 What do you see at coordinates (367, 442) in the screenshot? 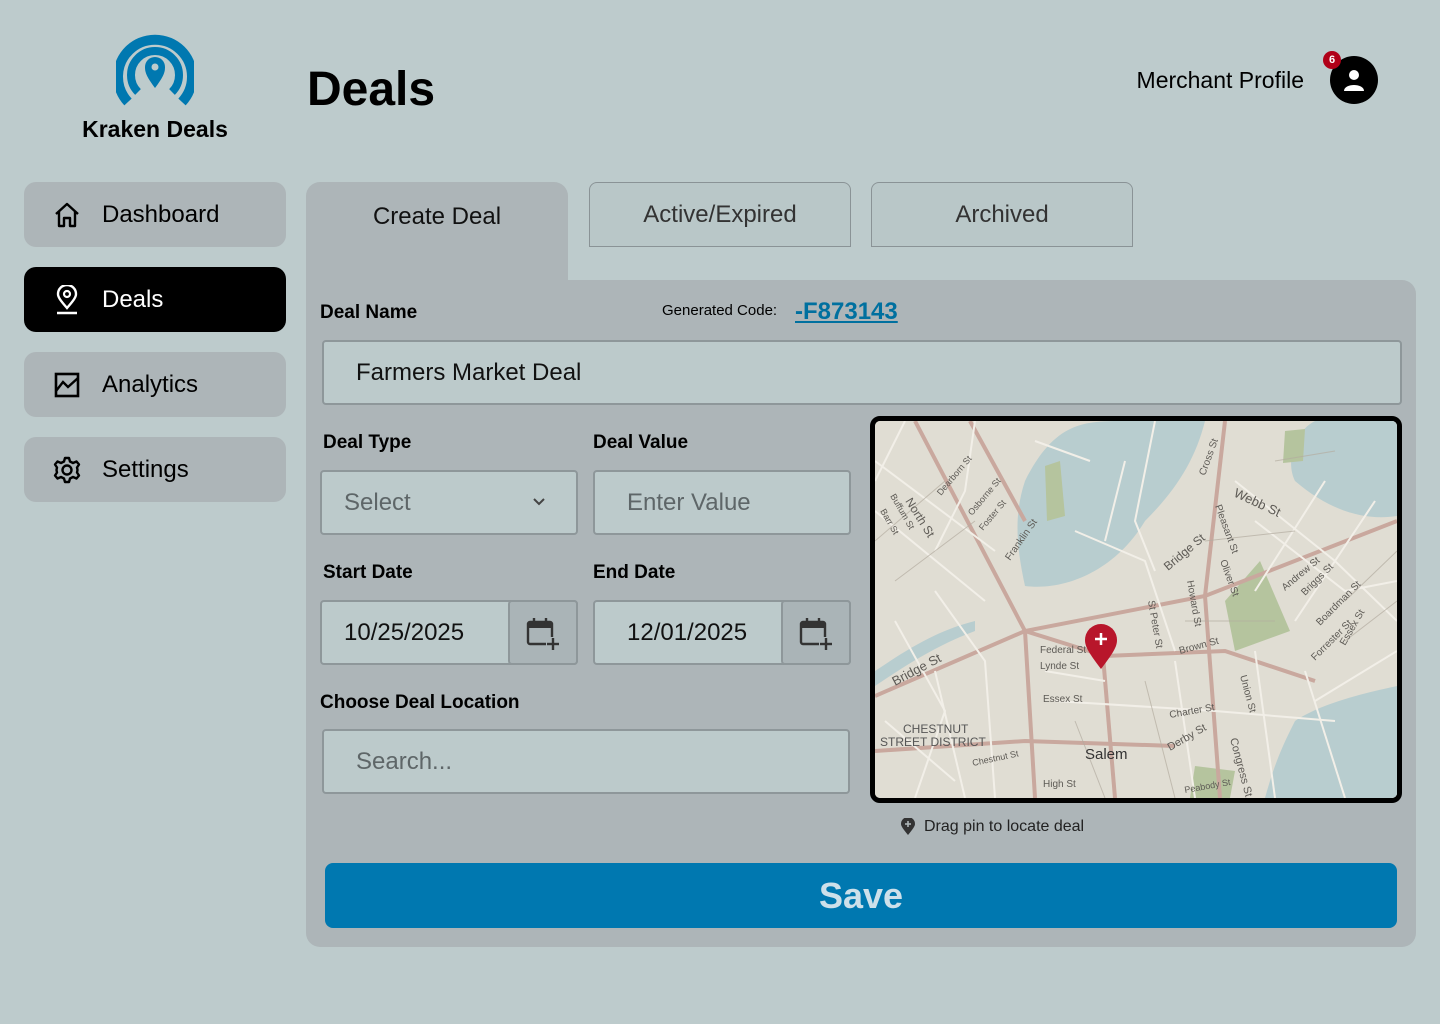
I see `deal-type-label: Deal Type` at bounding box center [367, 442].